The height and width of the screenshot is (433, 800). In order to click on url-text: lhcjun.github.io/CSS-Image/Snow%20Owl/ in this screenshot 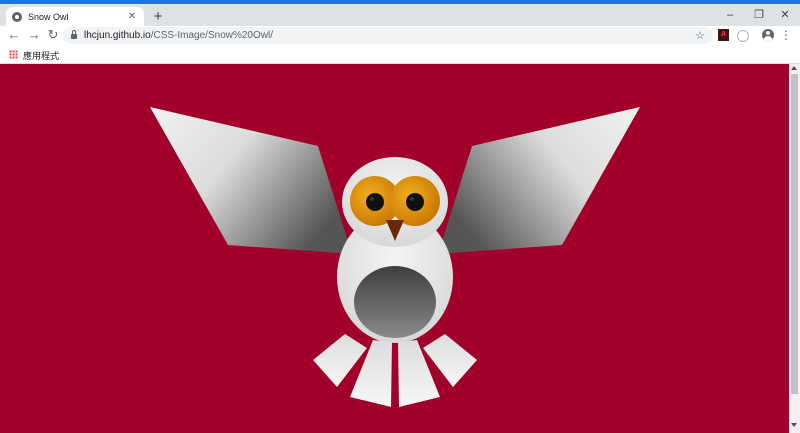, I will do `click(178, 35)`.